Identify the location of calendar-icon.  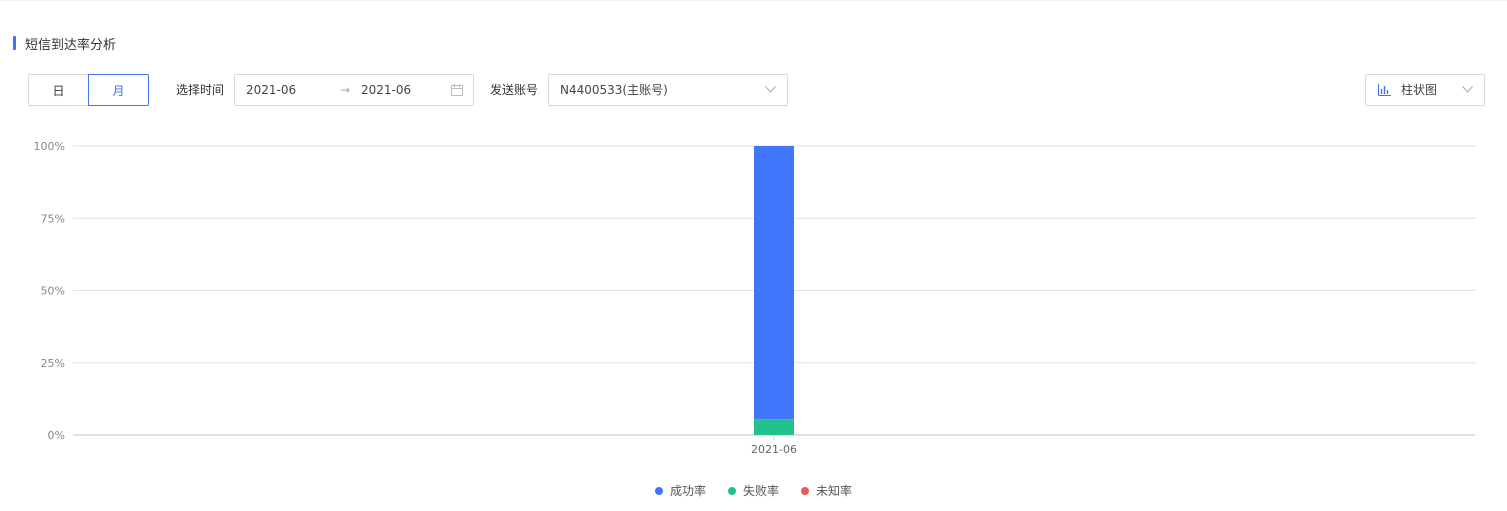
(457, 90).